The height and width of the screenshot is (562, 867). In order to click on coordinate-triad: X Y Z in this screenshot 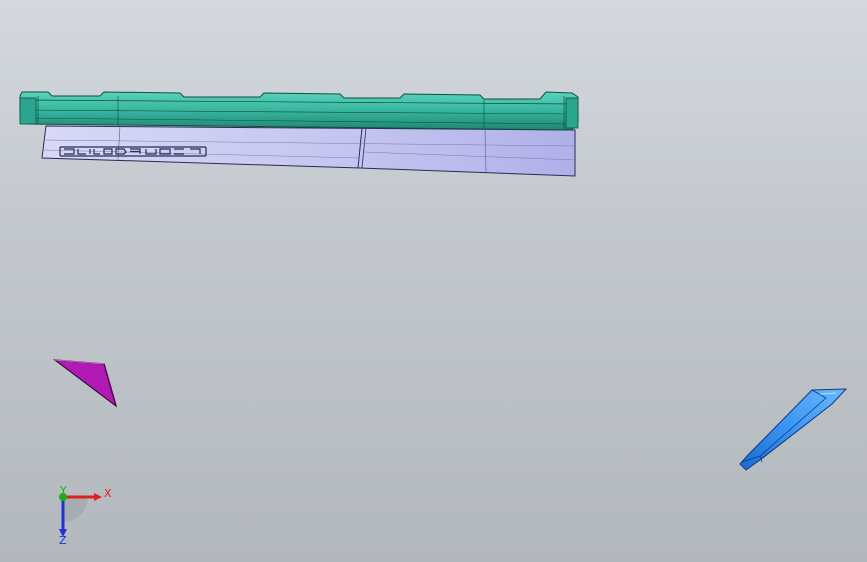, I will do `click(85, 515)`.